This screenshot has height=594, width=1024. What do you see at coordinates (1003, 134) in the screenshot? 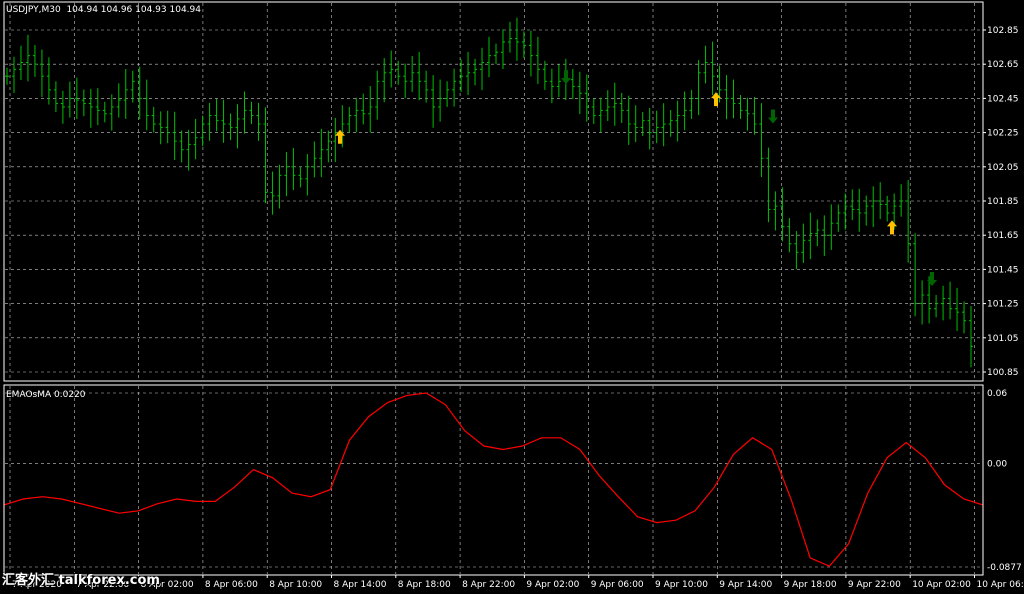
I see `y-tick-label: 102.25` at bounding box center [1003, 134].